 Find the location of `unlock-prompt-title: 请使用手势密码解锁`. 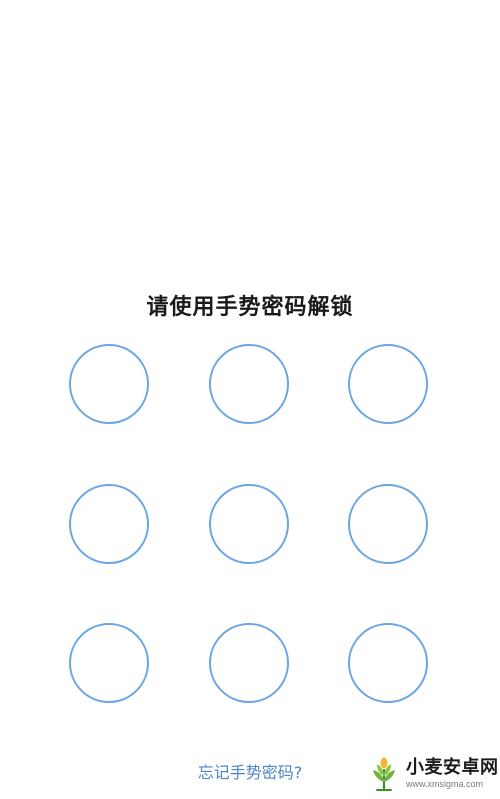

unlock-prompt-title: 请使用手势密码解锁 is located at coordinates (250, 307).